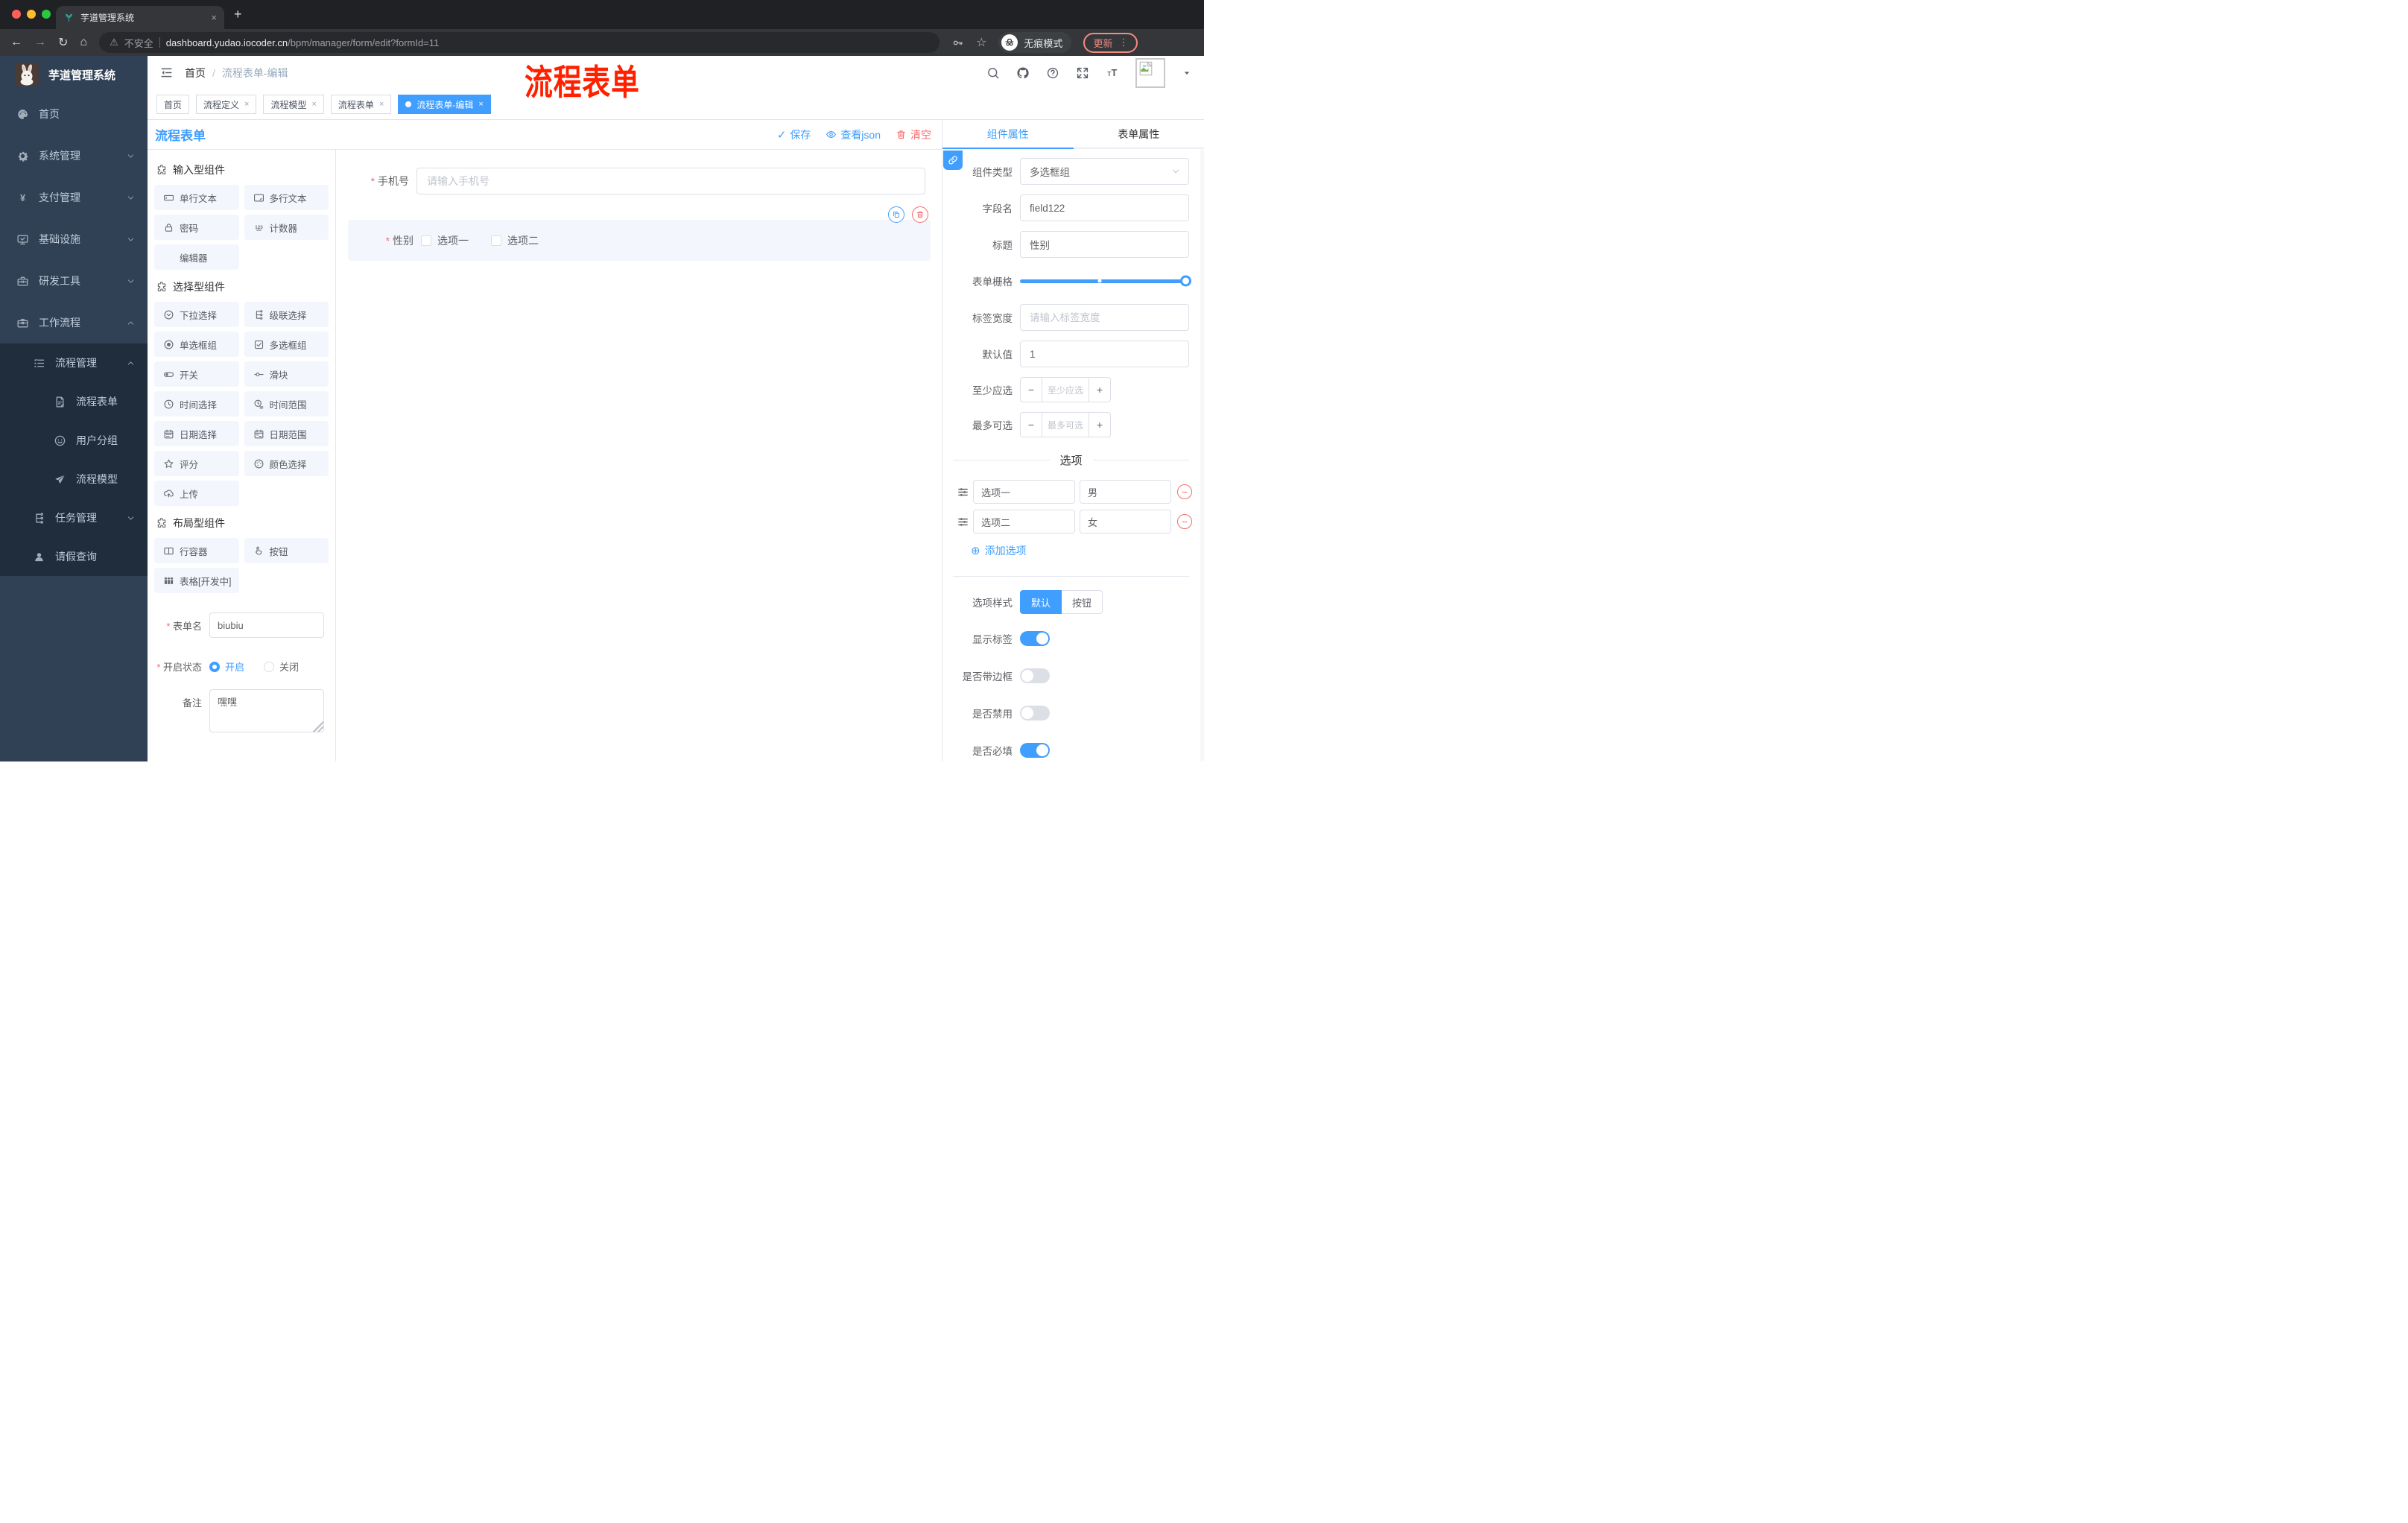 The height and width of the screenshot is (1523, 2408). Describe the element at coordinates (226, 105) in the screenshot. I see `page-tab: 流程定义 ×` at that location.